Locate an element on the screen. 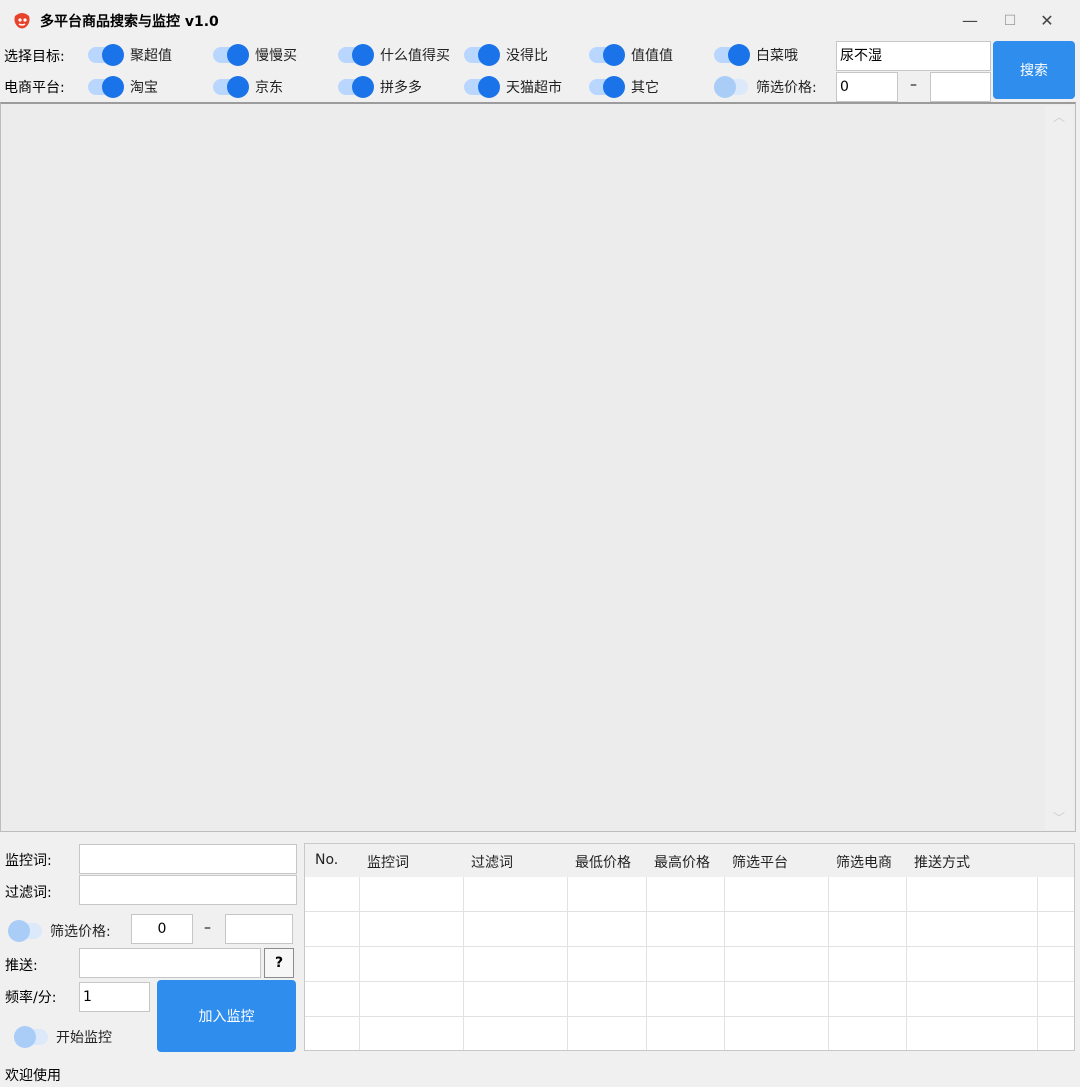 This screenshot has width=1080, height=1087. platform-toggle-tmall: 天猫超市 is located at coordinates (513, 87).